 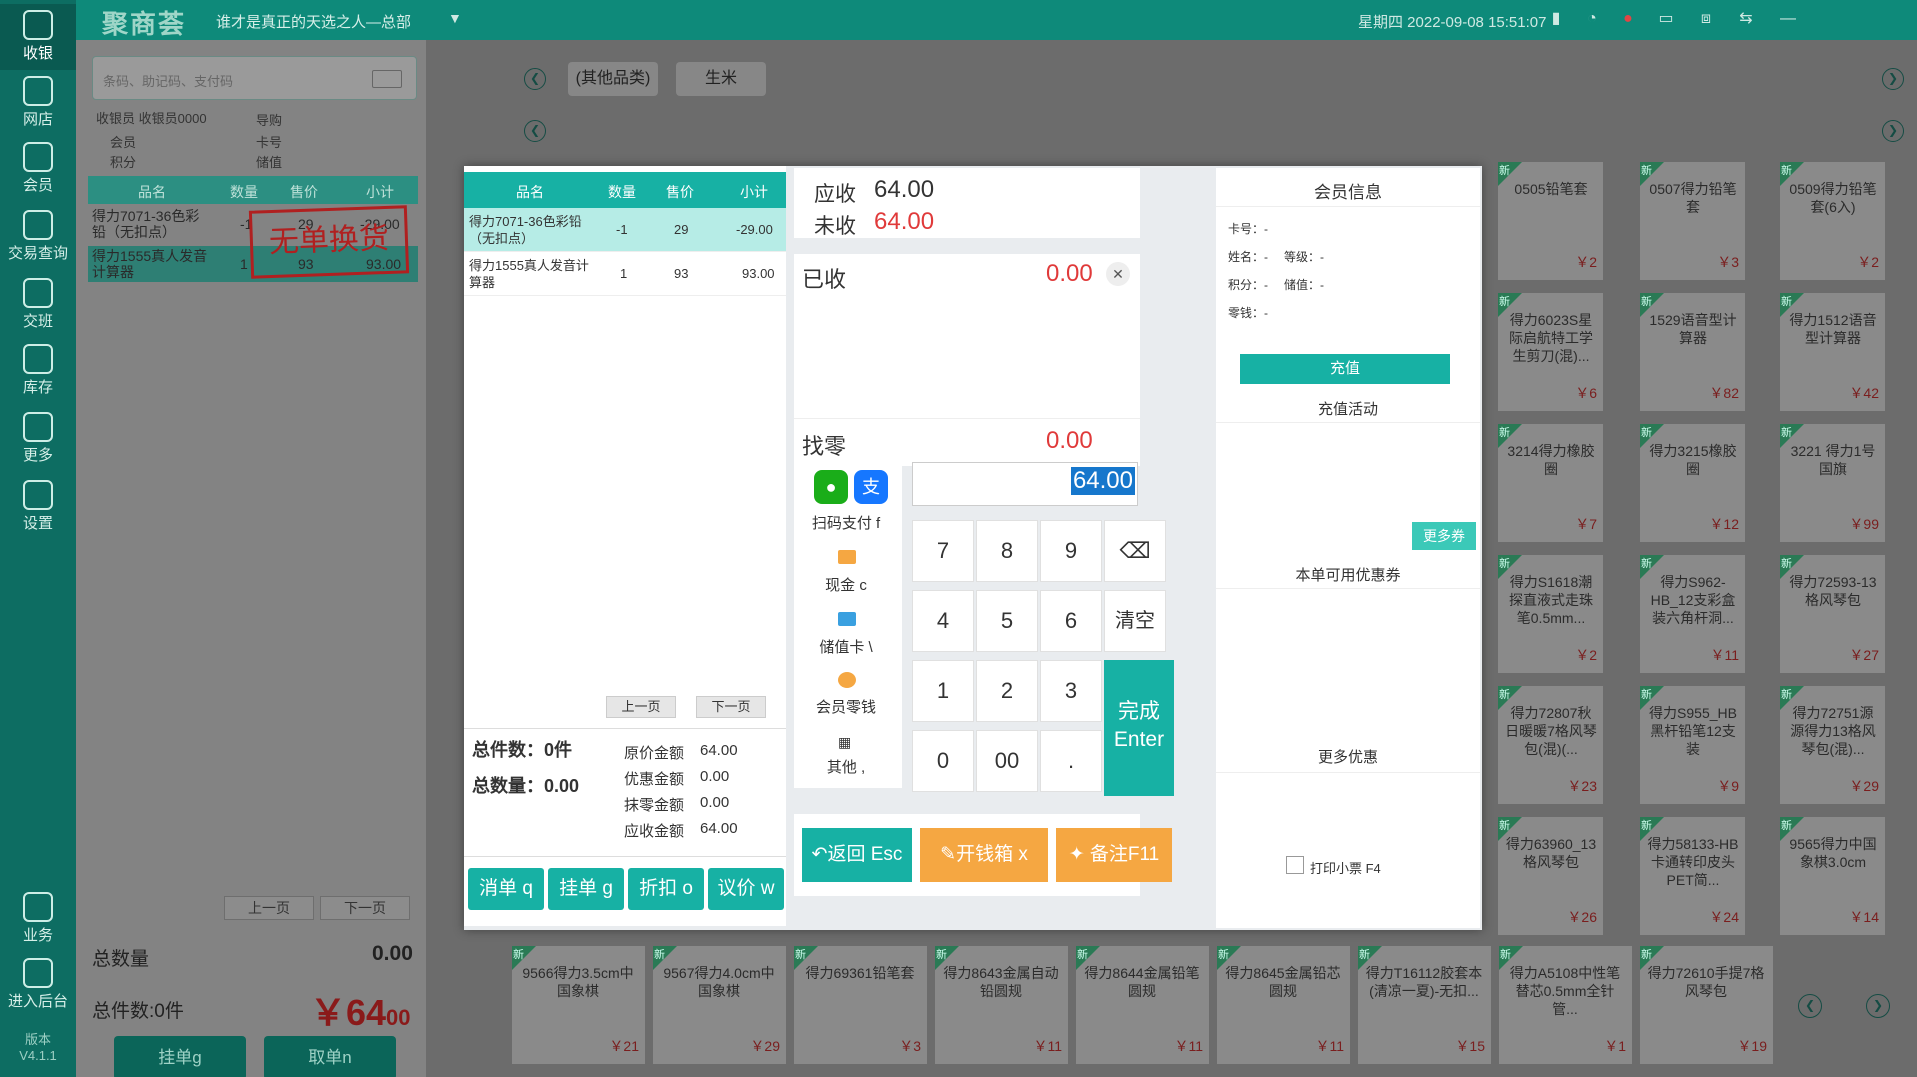 What do you see at coordinates (625, 230) in the screenshot?
I see `dialog-table-row: 得力7071-36色彩铅（无扣点） -1 29 -29.00` at bounding box center [625, 230].